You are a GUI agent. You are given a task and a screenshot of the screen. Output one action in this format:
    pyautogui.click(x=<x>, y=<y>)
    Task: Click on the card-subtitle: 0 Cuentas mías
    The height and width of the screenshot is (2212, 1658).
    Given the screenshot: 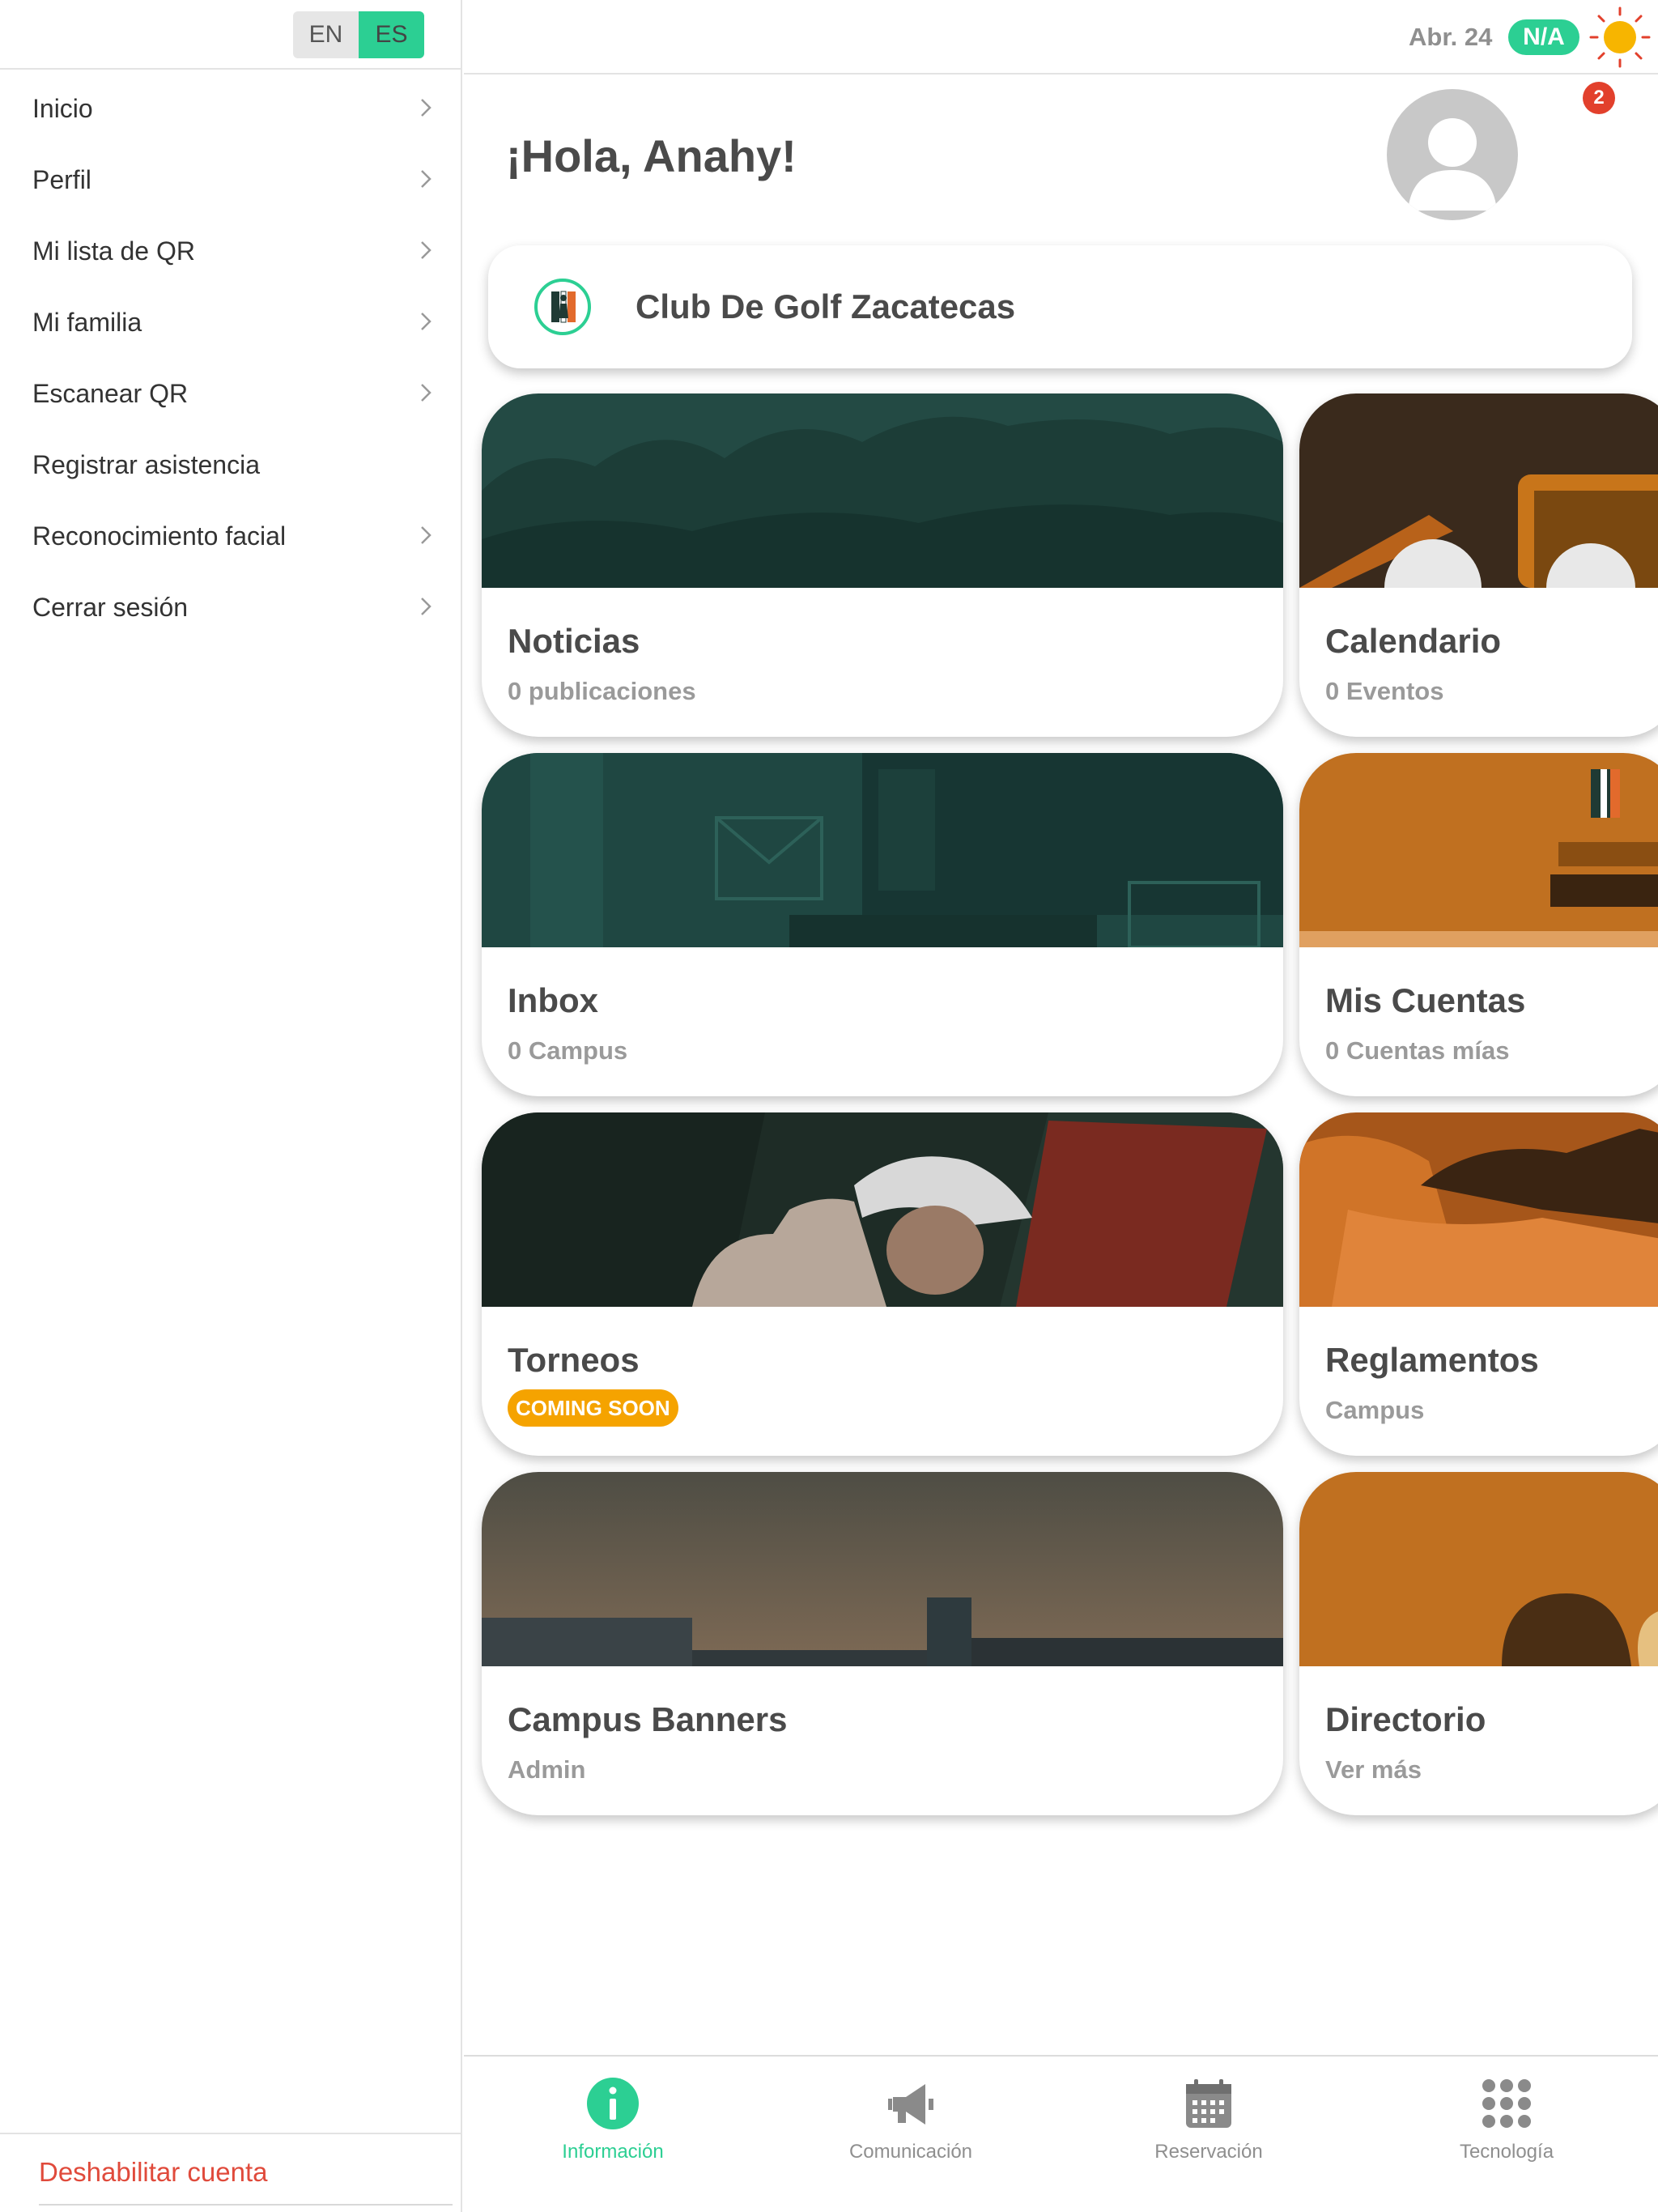 What is the action you would take?
    pyautogui.click(x=1417, y=1051)
    